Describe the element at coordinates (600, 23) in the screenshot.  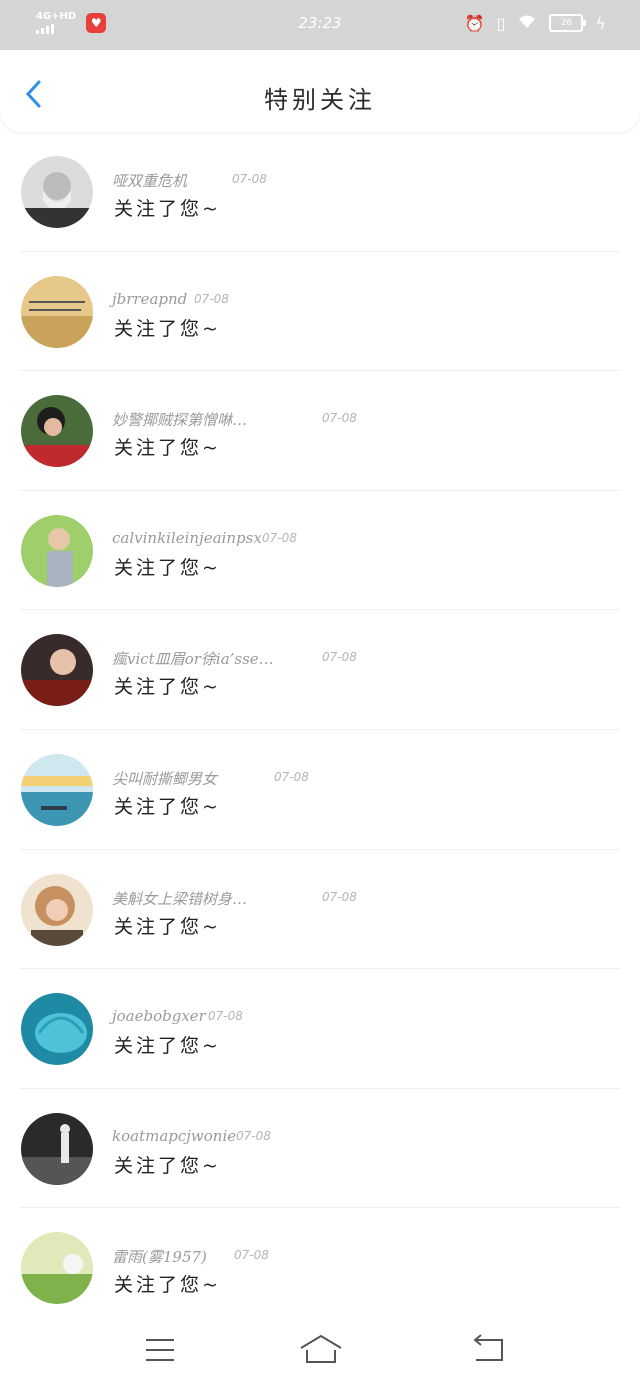
I see `charging-icon: ϟ` at that location.